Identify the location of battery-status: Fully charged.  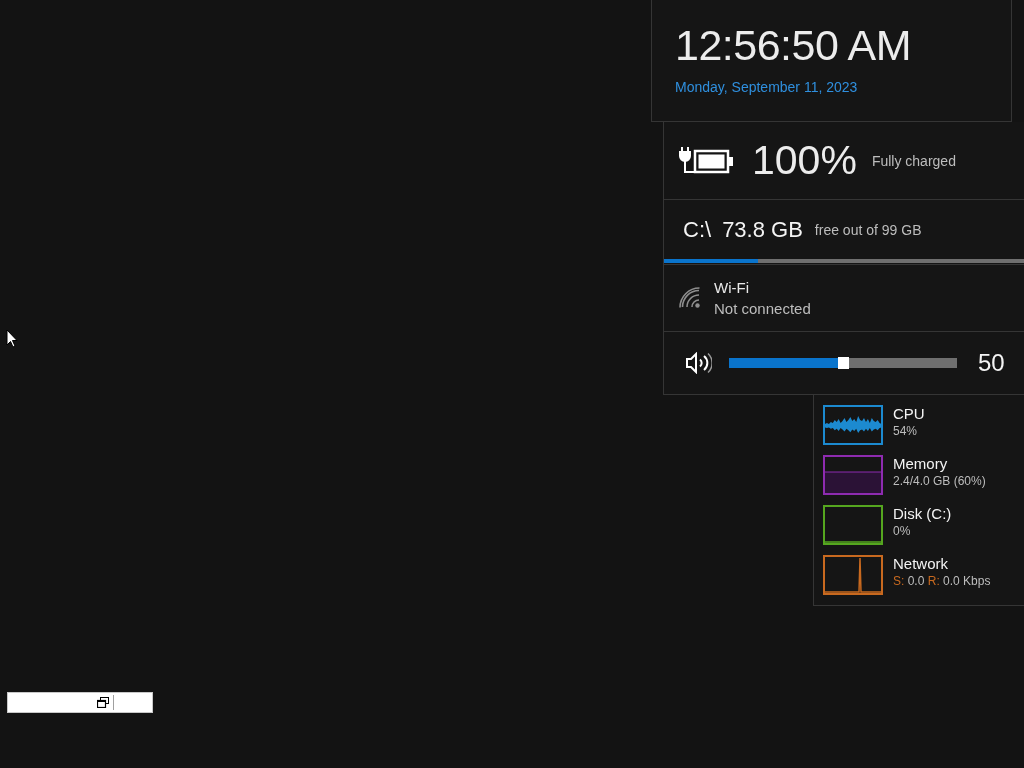
(913, 160).